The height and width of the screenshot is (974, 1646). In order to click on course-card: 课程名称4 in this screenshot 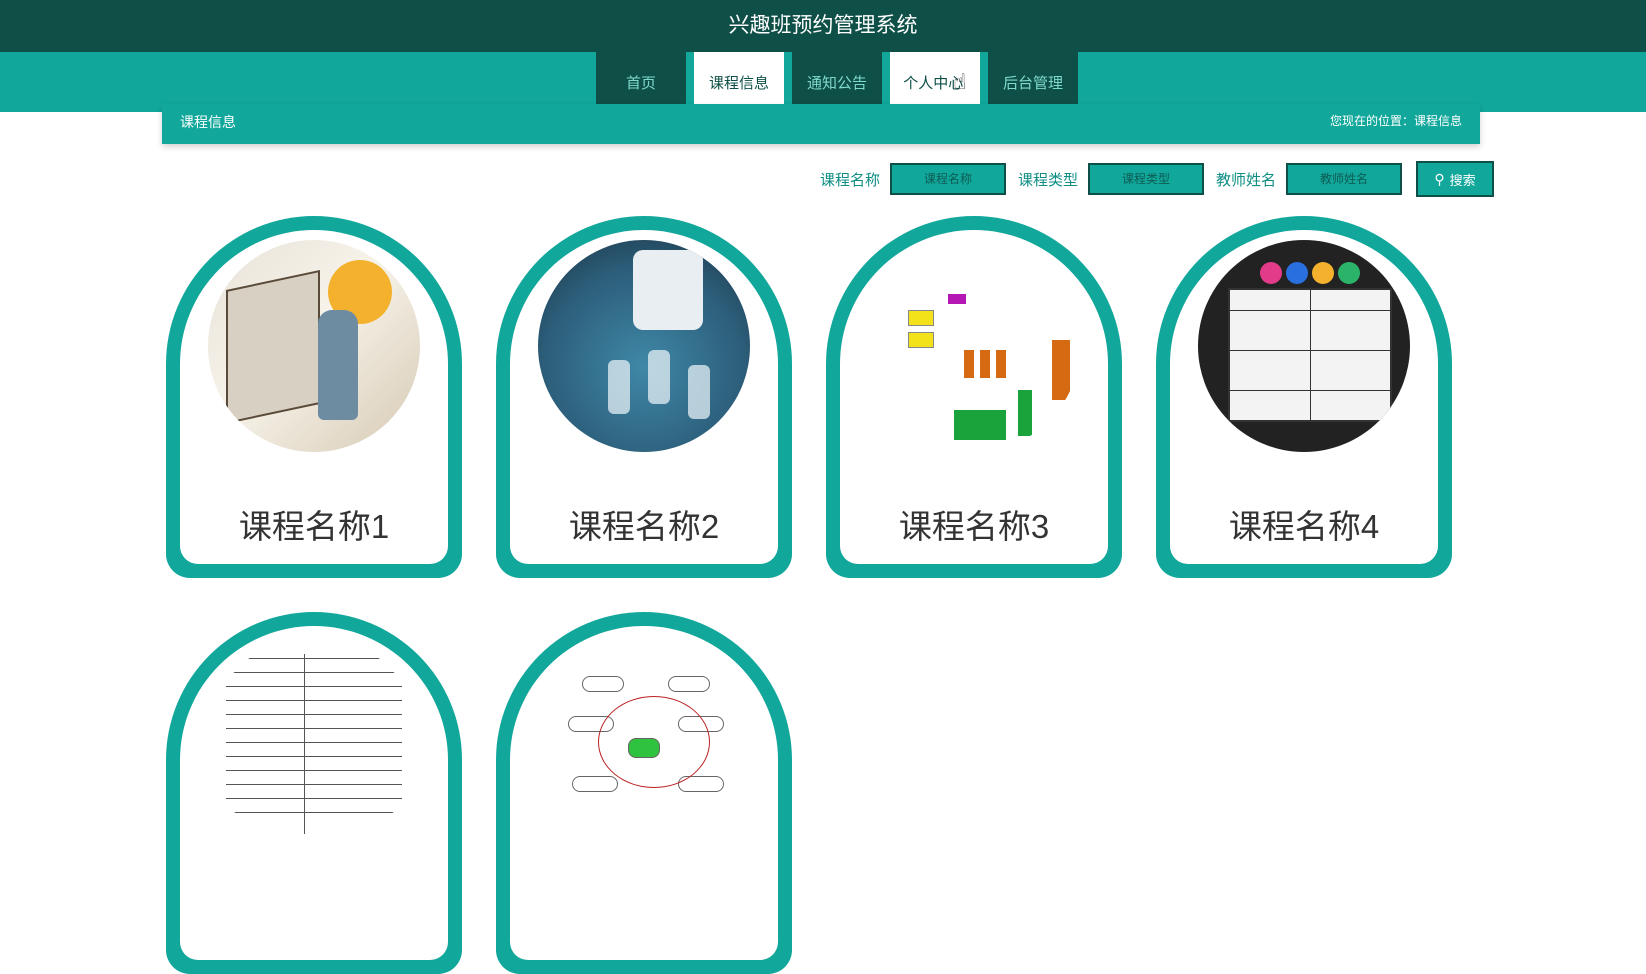, I will do `click(1304, 397)`.